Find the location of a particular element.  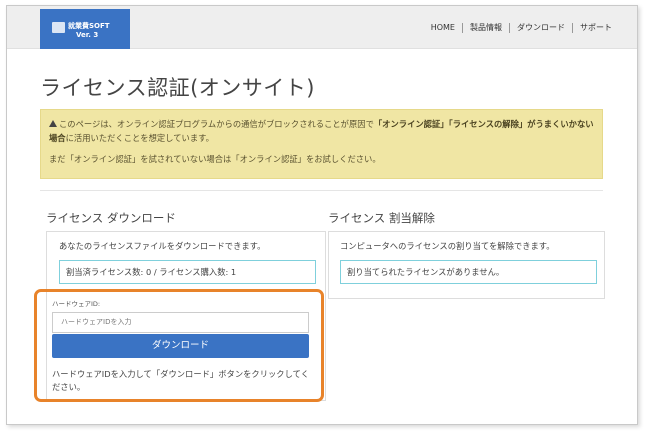

alert-text-after: に活用いただくことを想定しています。 is located at coordinates (139, 138).